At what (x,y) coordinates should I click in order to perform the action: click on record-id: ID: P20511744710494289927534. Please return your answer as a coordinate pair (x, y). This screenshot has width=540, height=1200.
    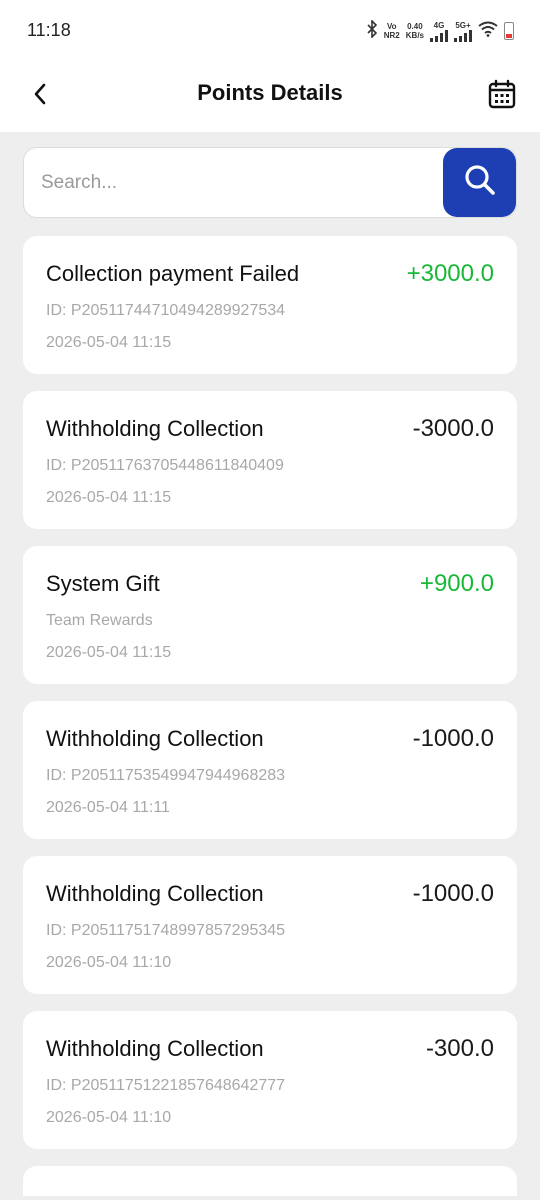
    Looking at the image, I should click on (166, 310).